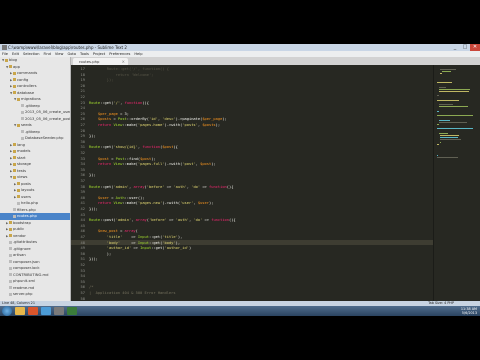 The height and width of the screenshot is (360, 480). I want to click on tree-file-item: server.php, so click(35, 294).